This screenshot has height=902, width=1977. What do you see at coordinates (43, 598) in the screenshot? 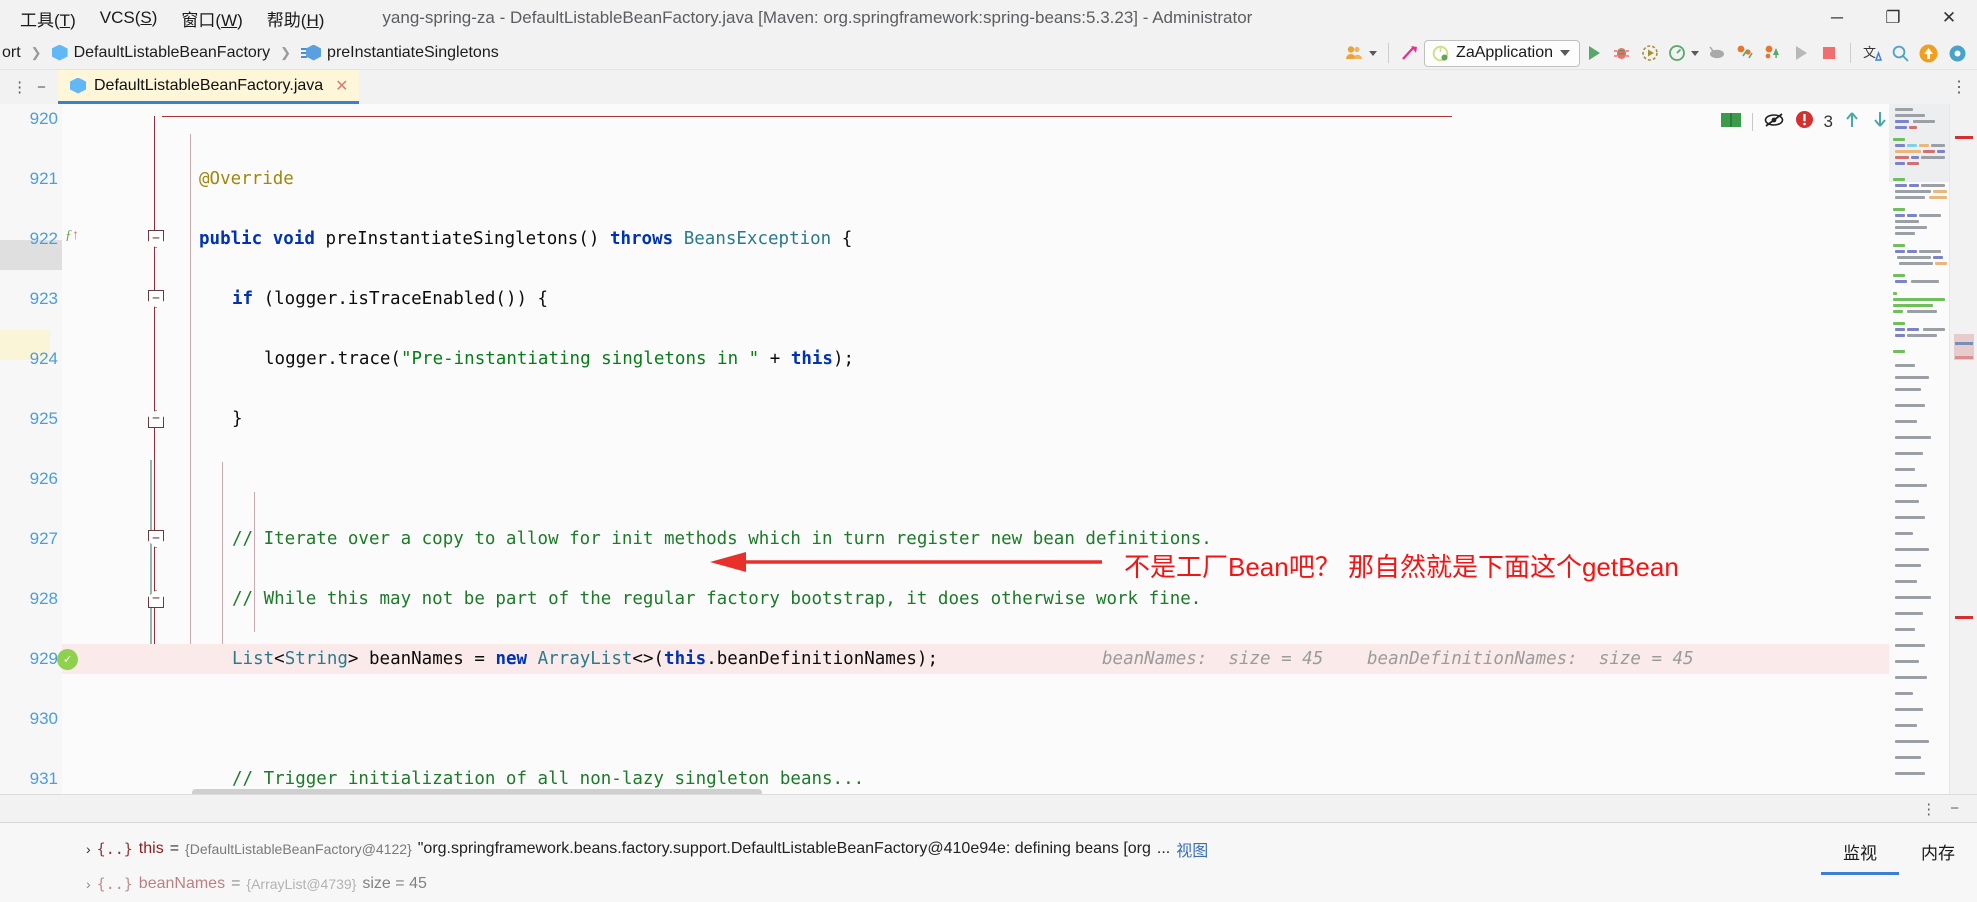
I see `line-number: 928` at bounding box center [43, 598].